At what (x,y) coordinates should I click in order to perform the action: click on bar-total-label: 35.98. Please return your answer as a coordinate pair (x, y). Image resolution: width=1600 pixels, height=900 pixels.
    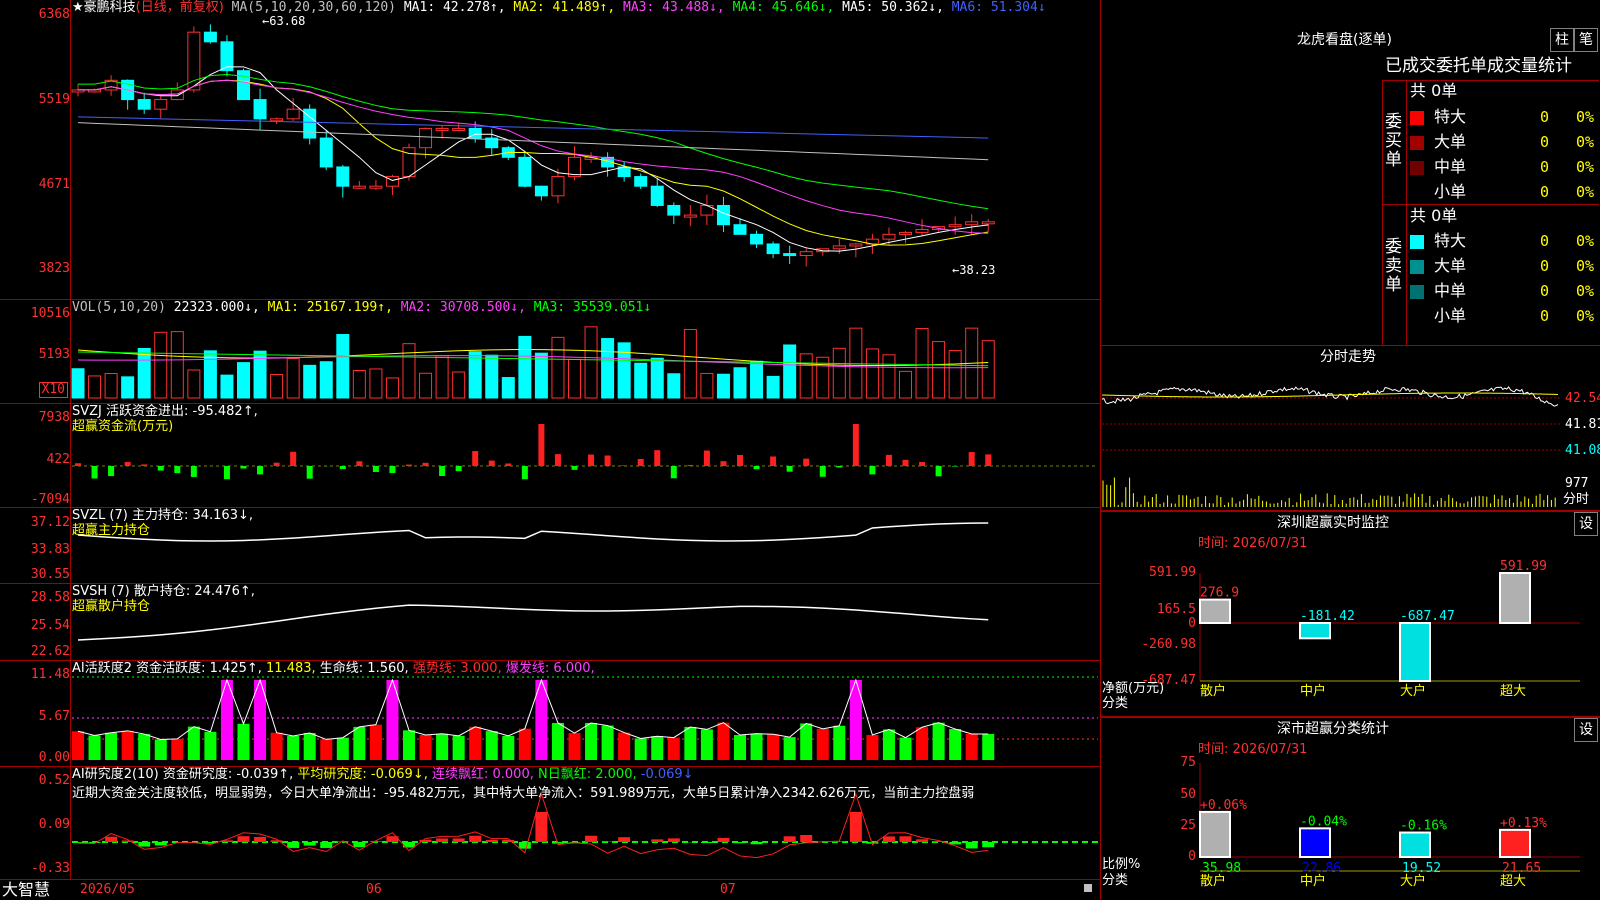
    Looking at the image, I should click on (1221, 868).